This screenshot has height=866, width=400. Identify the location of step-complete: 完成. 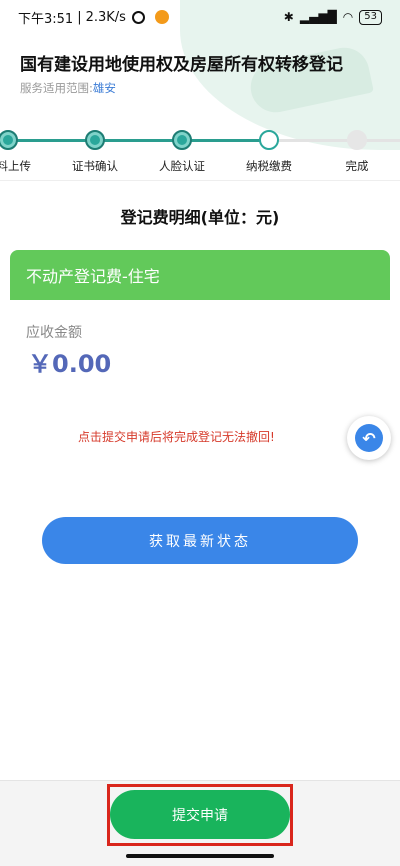
(356, 148).